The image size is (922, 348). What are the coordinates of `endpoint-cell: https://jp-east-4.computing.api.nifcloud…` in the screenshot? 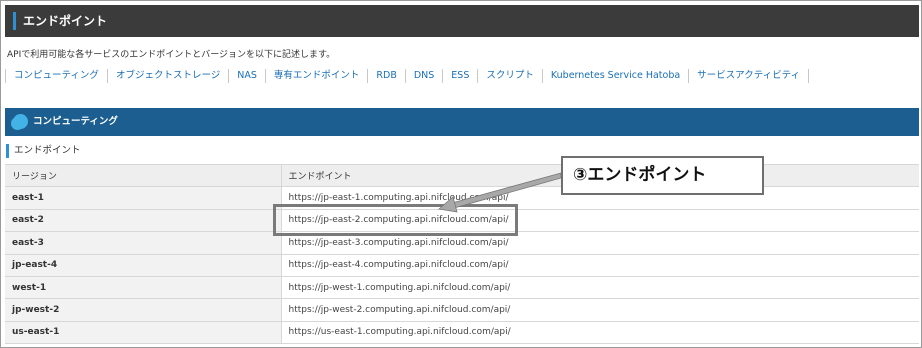 It's located at (600, 265).